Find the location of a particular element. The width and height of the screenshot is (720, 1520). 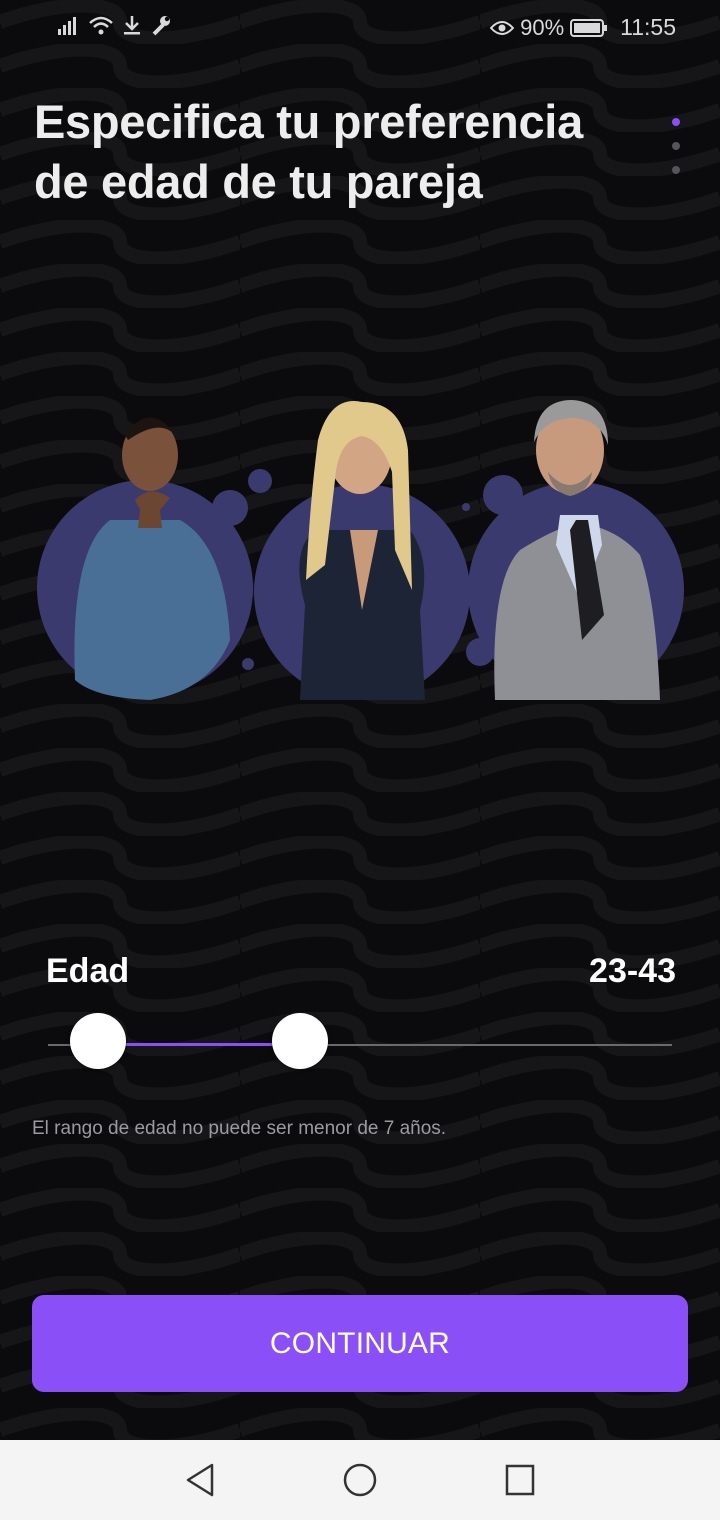

status-bar: 90% 11:55 is located at coordinates (360, 28).